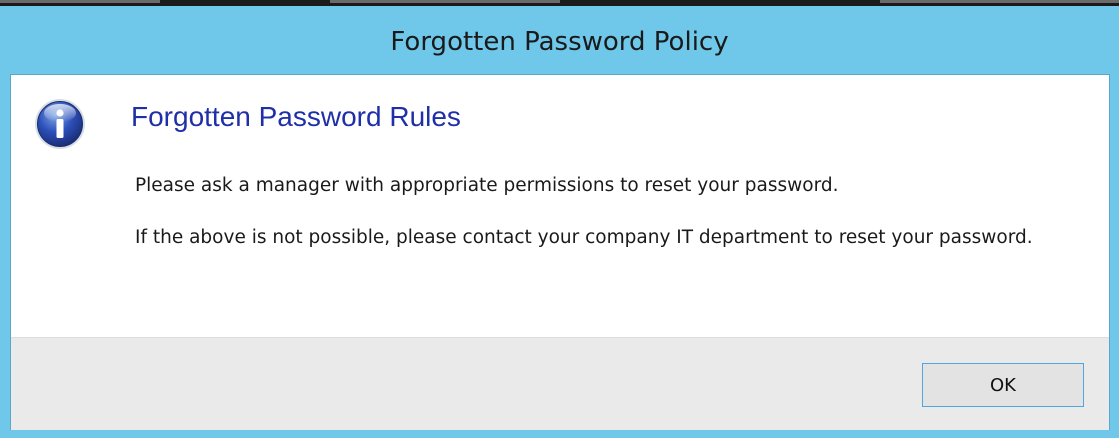 The image size is (1119, 438). Describe the element at coordinates (60, 124) in the screenshot. I see `info-icon` at that location.